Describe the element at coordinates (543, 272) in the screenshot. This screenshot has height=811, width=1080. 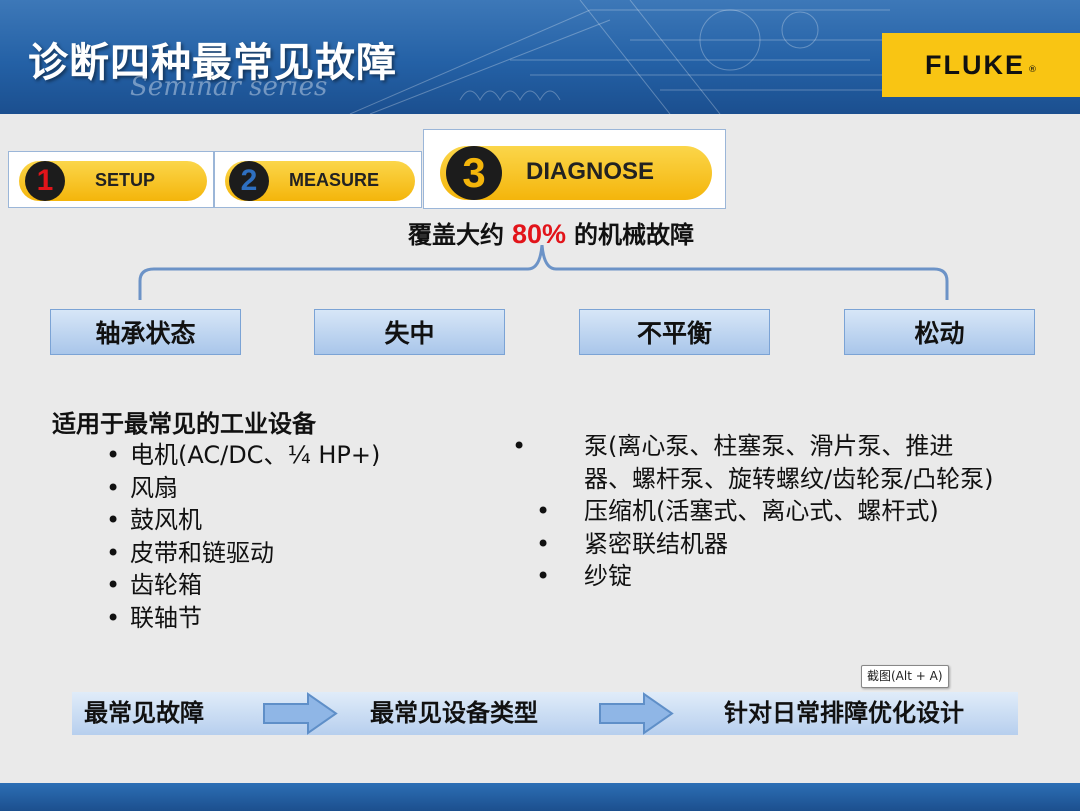
I see `category-brace` at that location.